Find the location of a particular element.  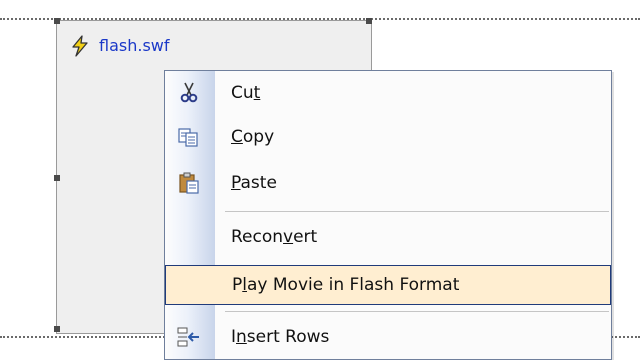

resize-handle-top-right is located at coordinates (369, 21).